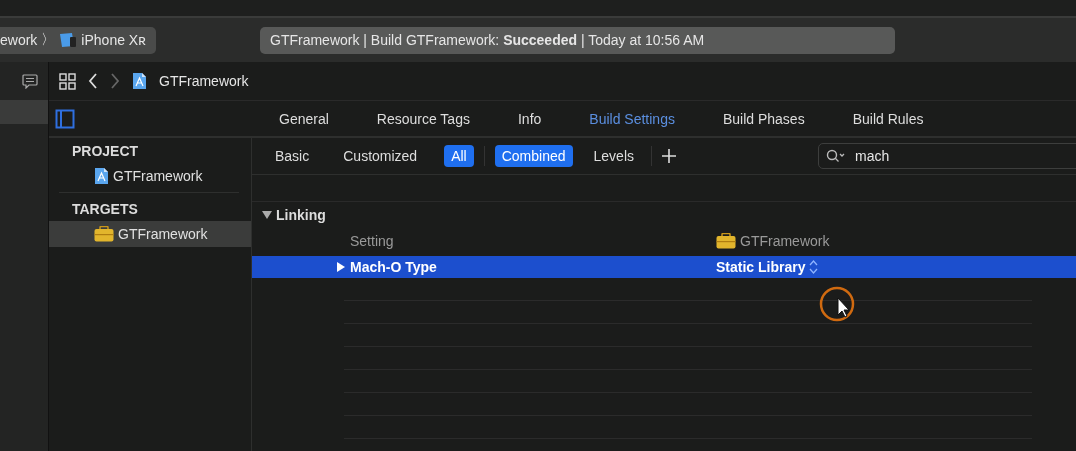  Describe the element at coordinates (533, 156) in the screenshot. I see `view-mode-button: Combined` at that location.